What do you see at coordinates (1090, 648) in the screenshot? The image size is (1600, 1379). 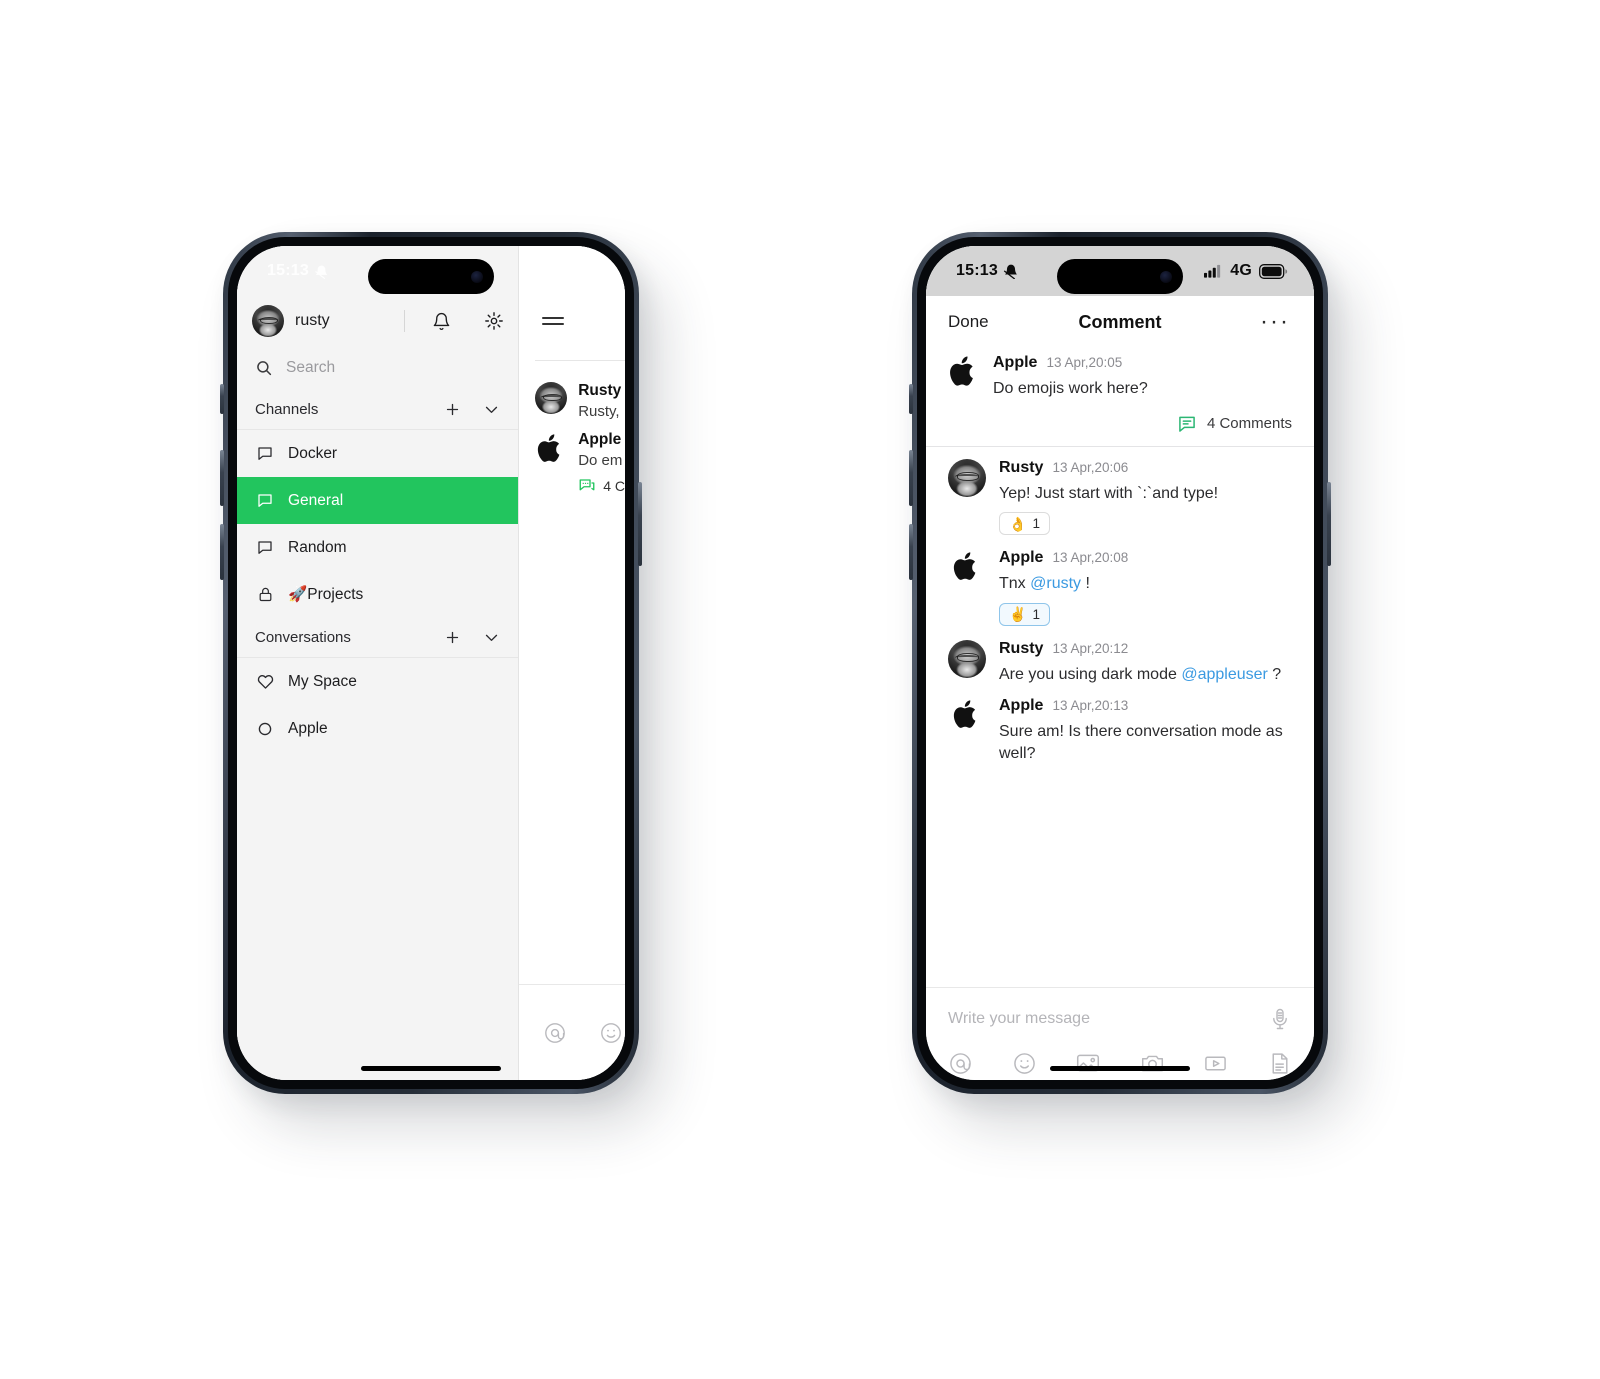 I see `comment-timestamp: 13 Apr,20:12` at bounding box center [1090, 648].